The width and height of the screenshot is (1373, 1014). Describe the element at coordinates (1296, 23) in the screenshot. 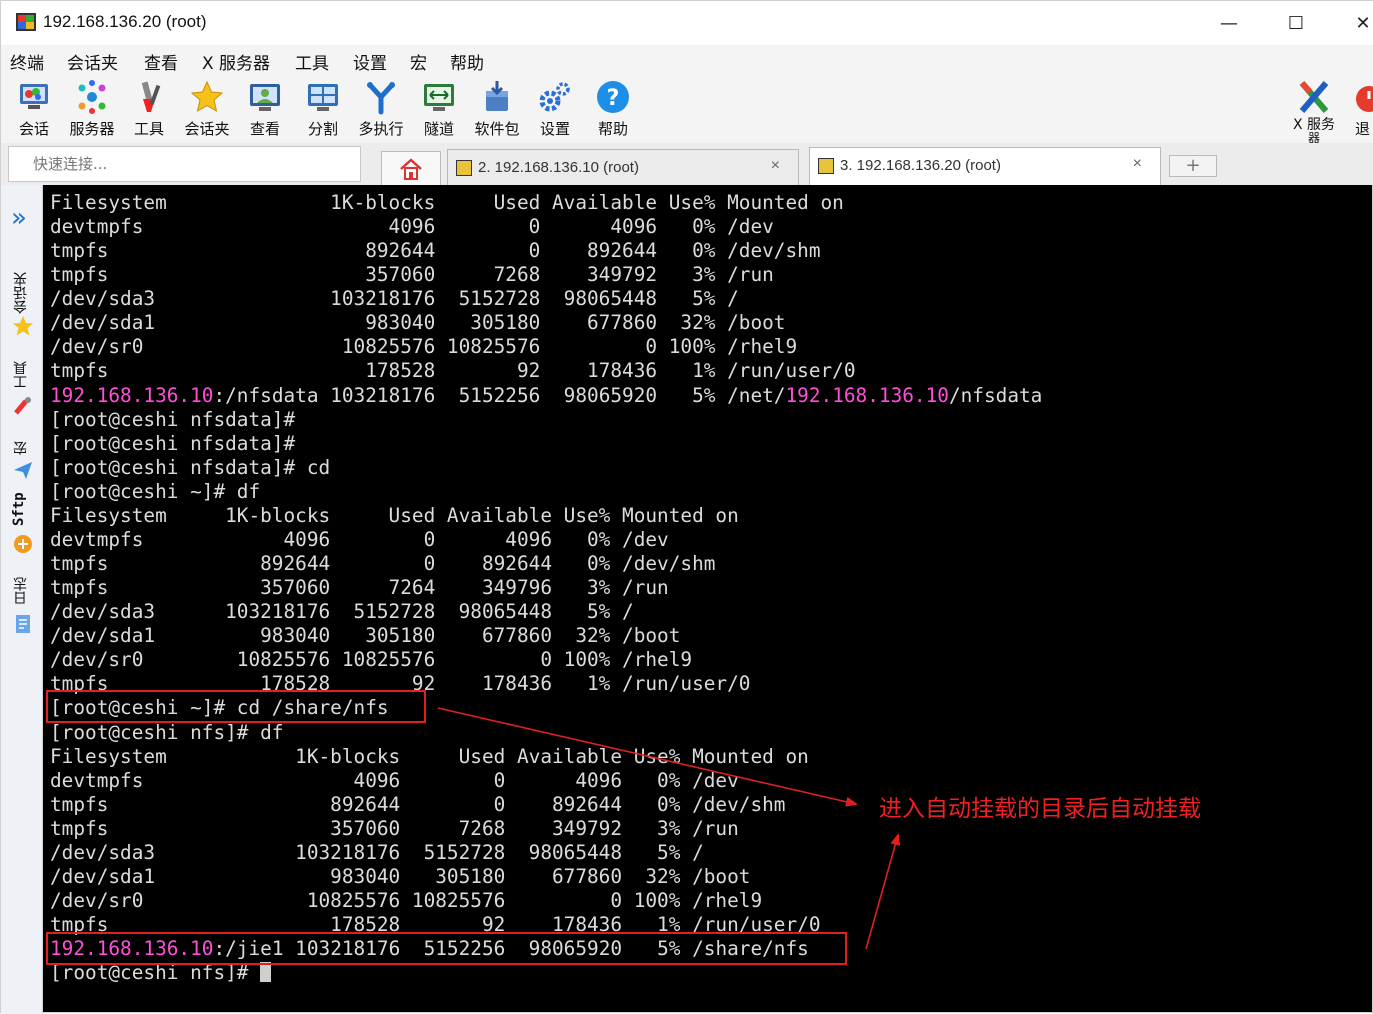

I see `maximize-button: ☐` at that location.